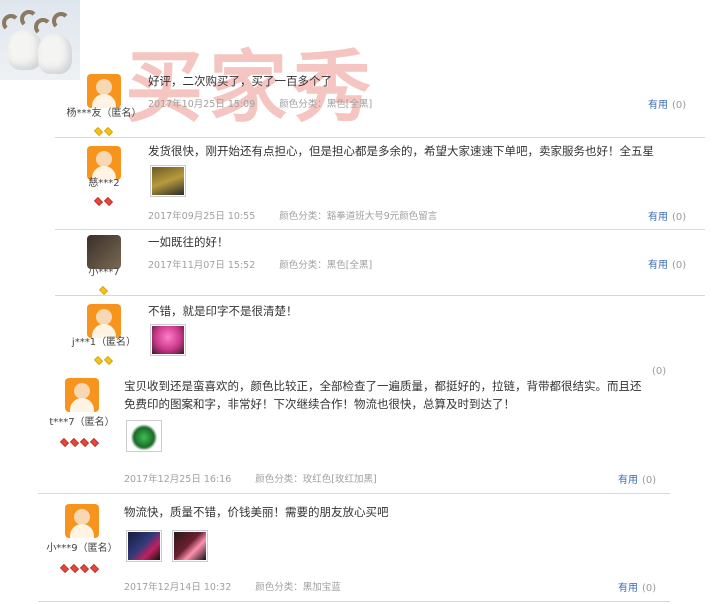 The height and width of the screenshot is (604, 715). What do you see at coordinates (256, 512) in the screenshot?
I see `review-text: 物流快，质量不错，价钱美丽！需要的朋友放心买吧` at bounding box center [256, 512].